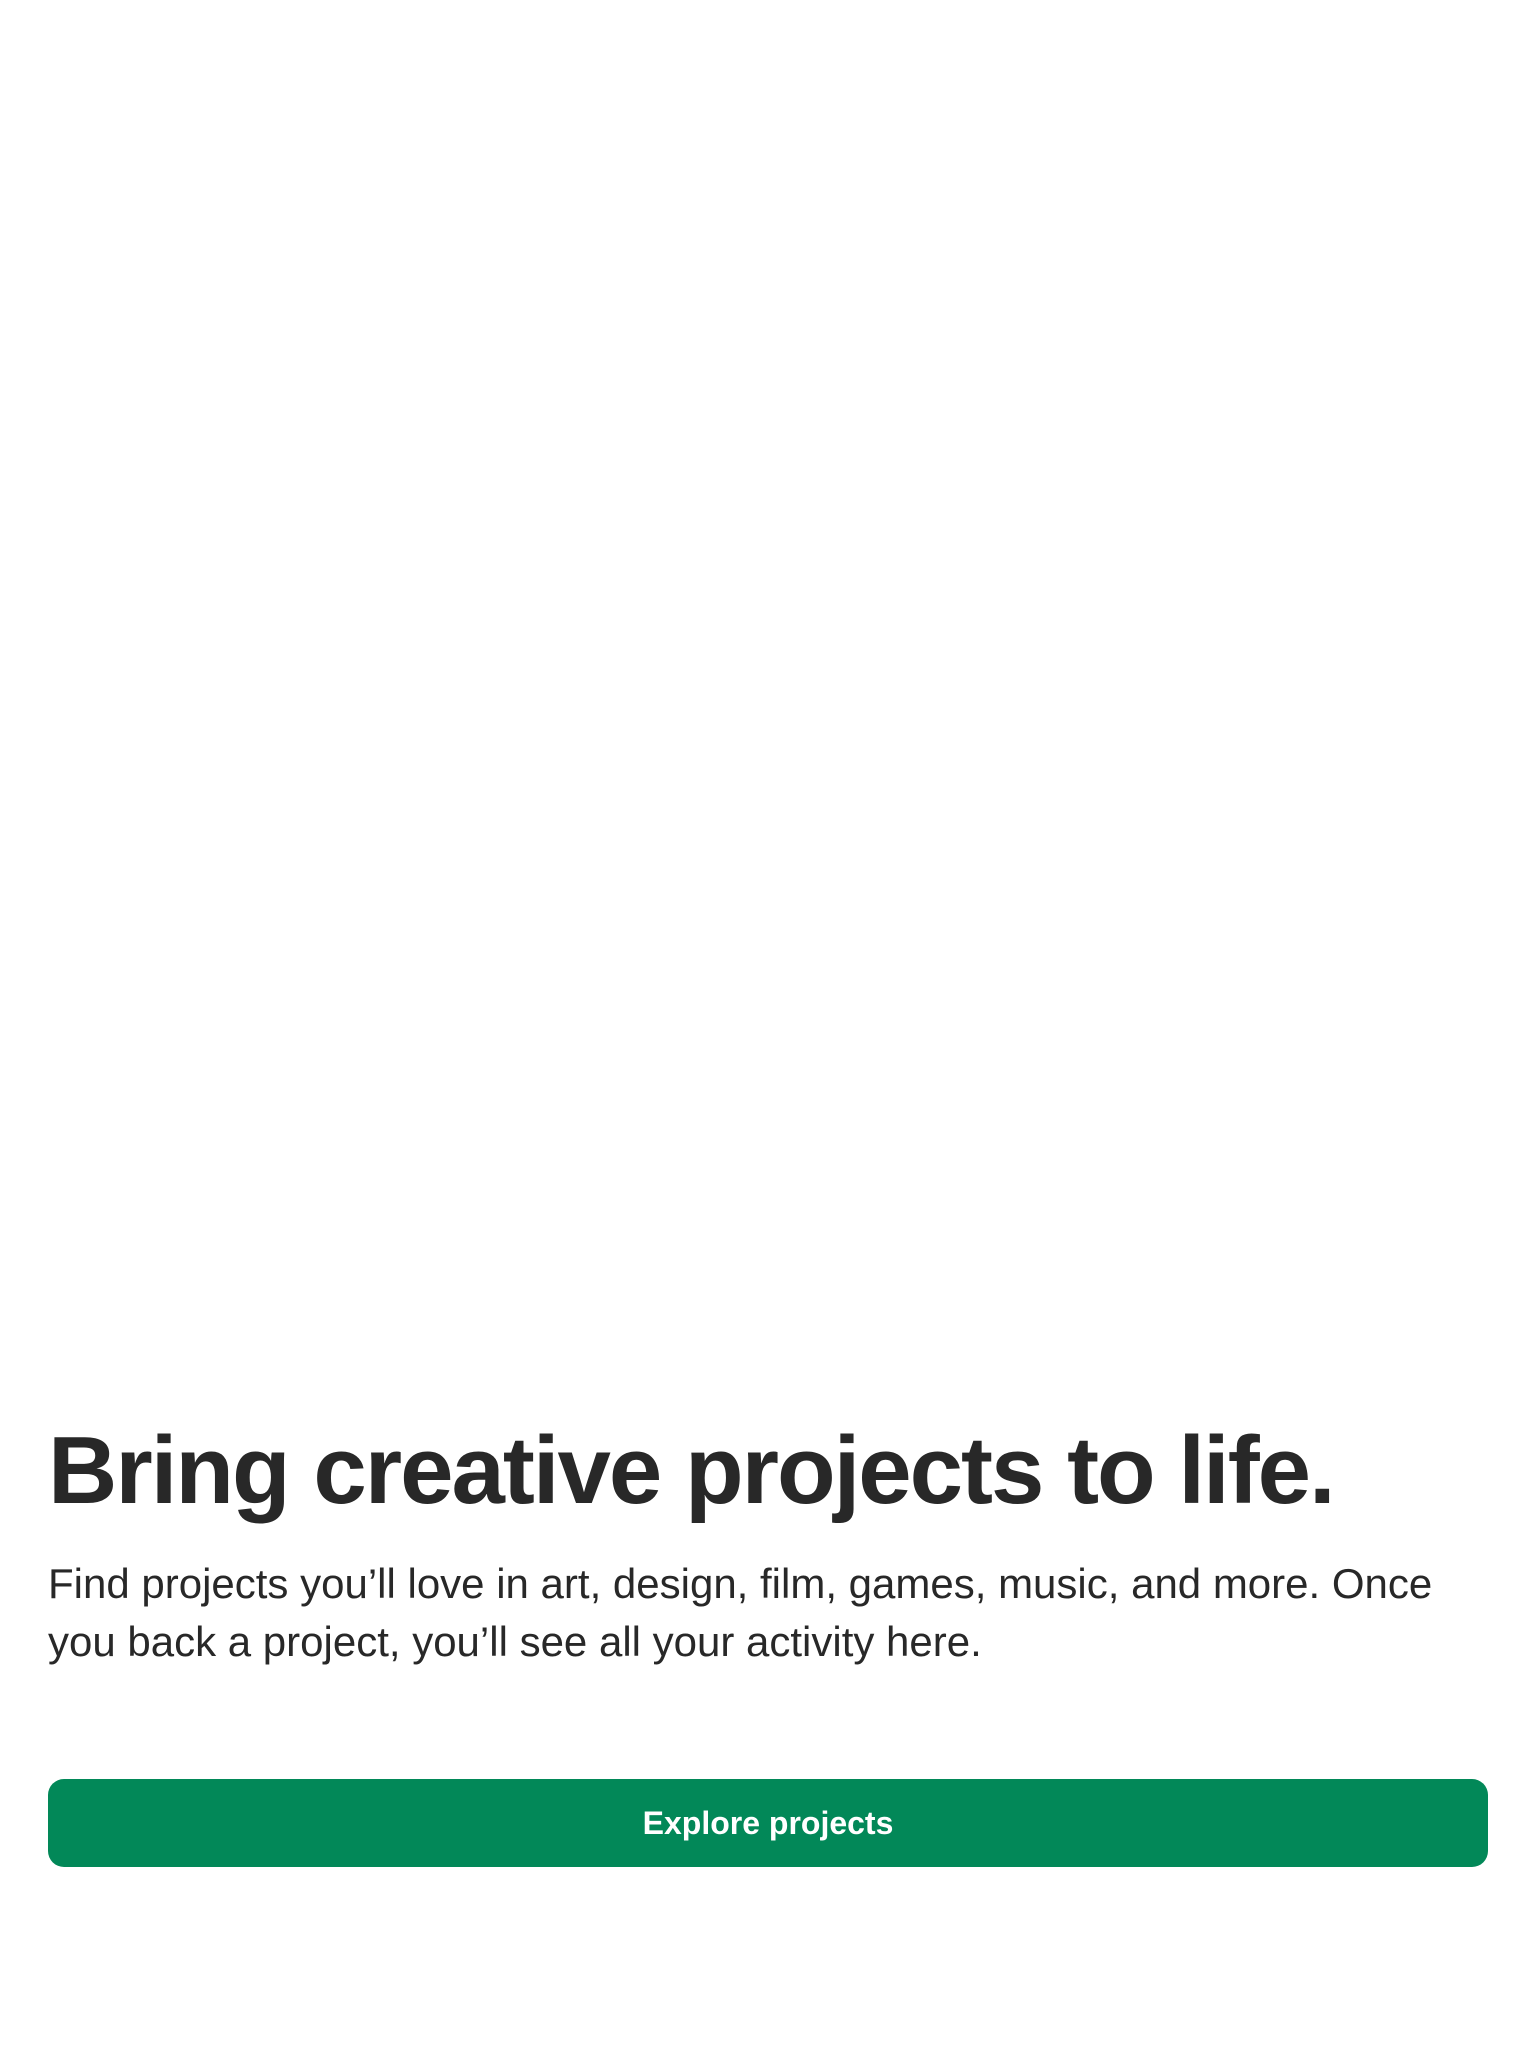  I want to click on explore-projects-button: Explore projects, so click(768, 1823).